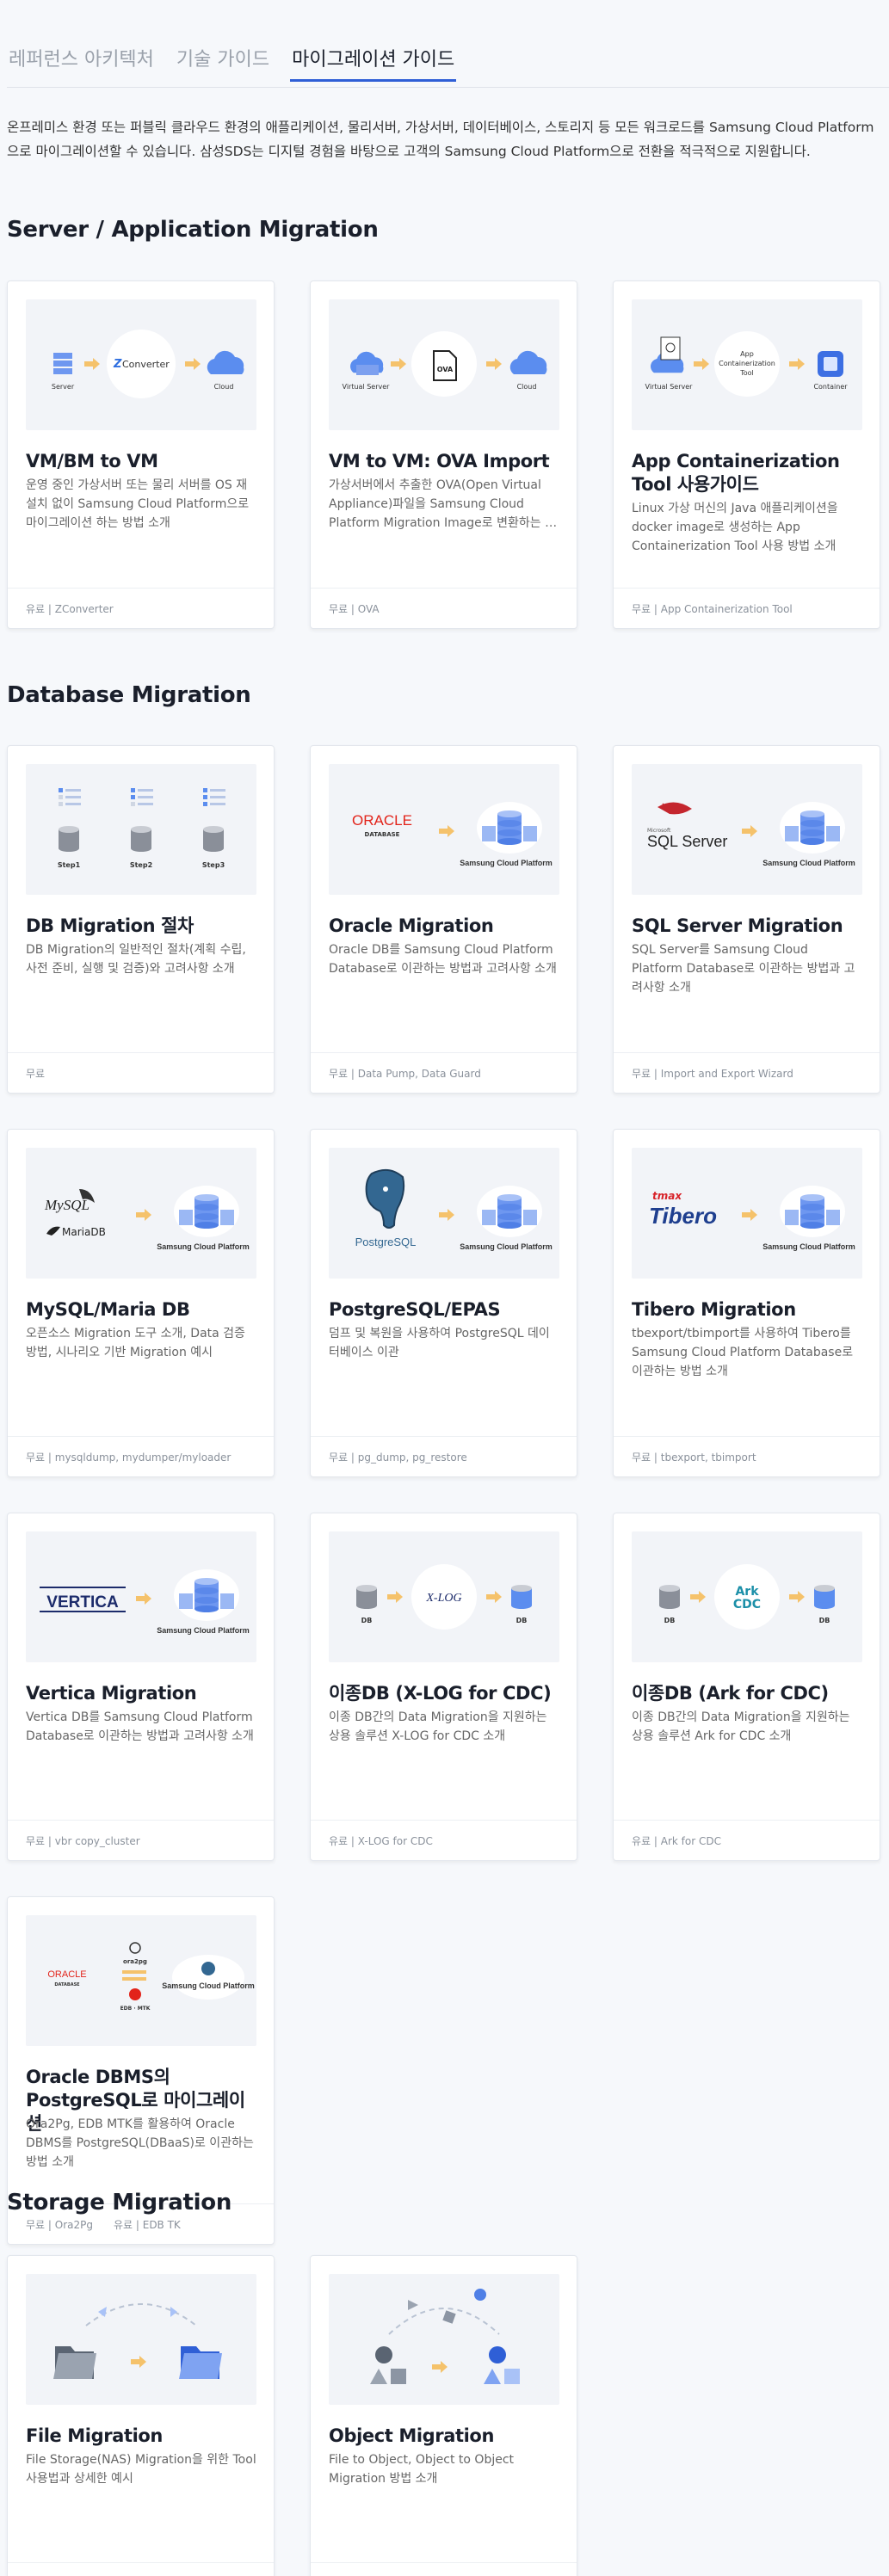  I want to click on card-thumbnail: DB X-LOG DB, so click(444, 1597).